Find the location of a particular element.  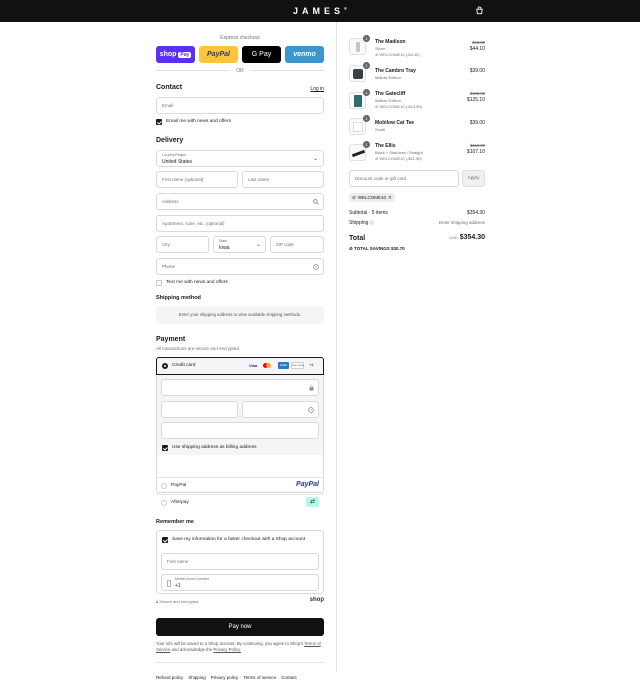

state-select: State Iowa ⌄ is located at coordinates (239, 244).